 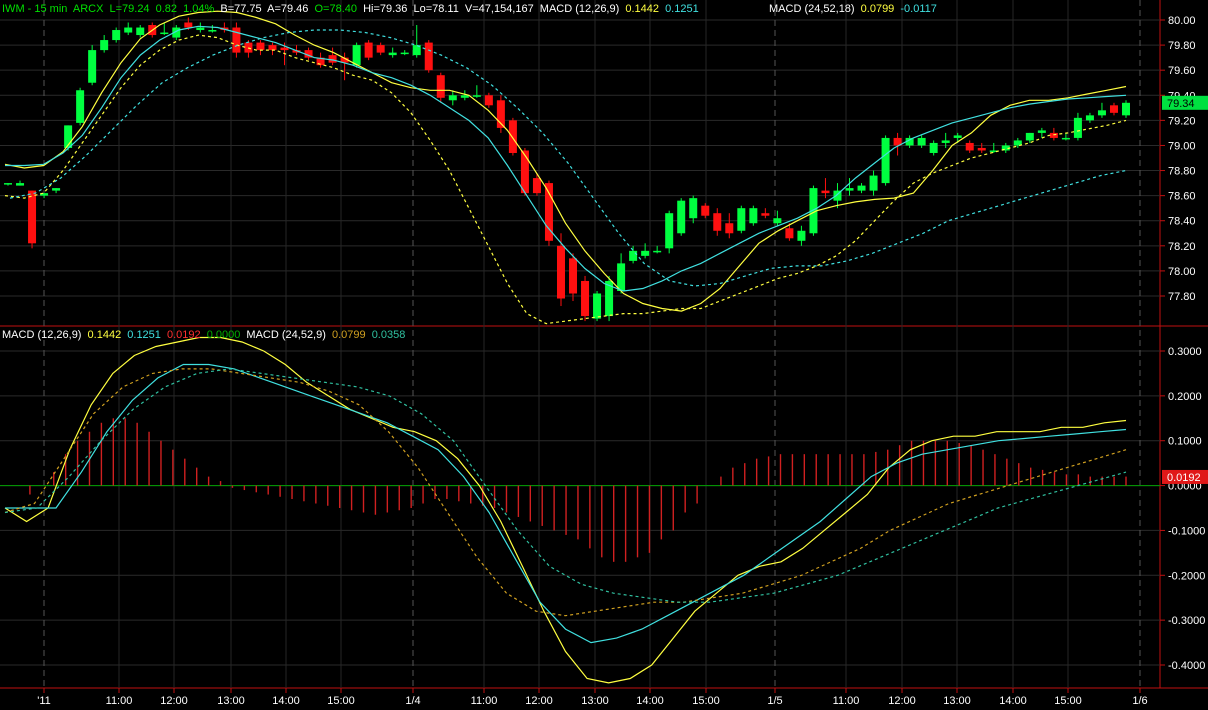 I want to click on volume-label: V=47,154,167, so click(x=499, y=9).